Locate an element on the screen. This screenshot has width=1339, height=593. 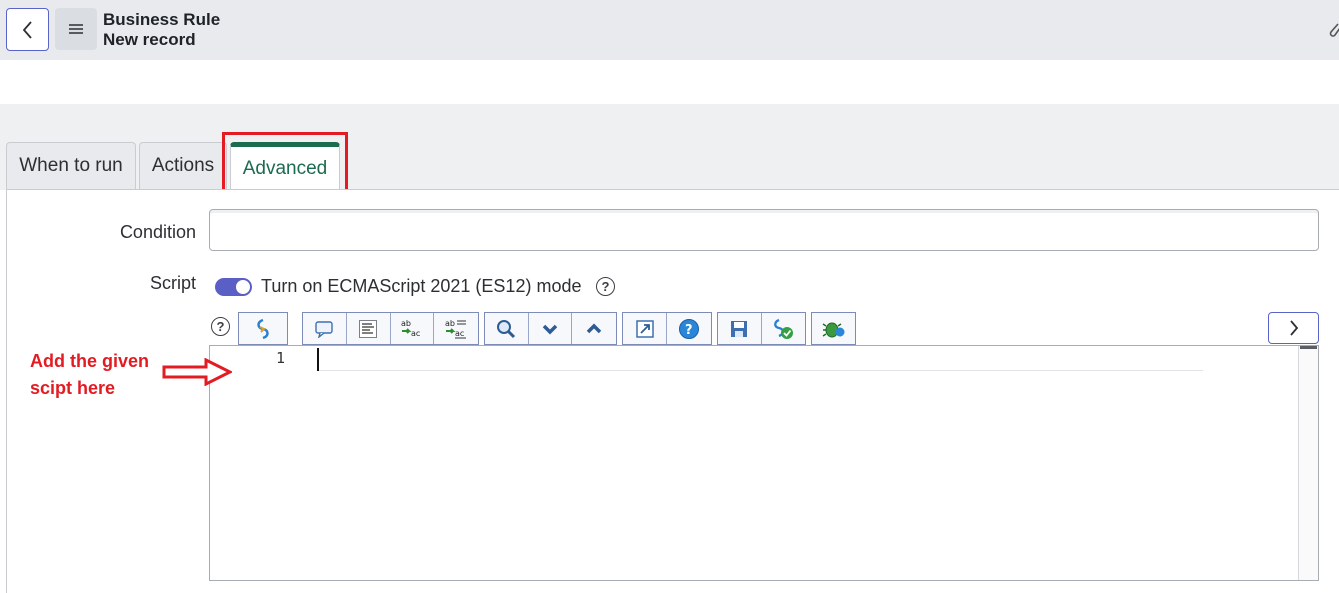
tab-when-to-run: When to run is located at coordinates (71, 165).